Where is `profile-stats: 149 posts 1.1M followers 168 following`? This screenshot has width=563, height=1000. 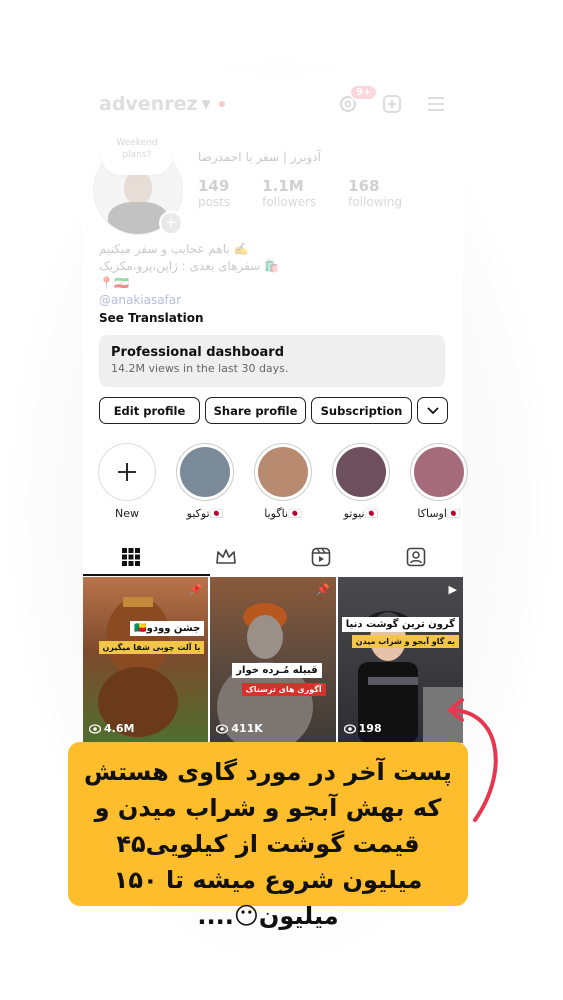 profile-stats: 149 posts 1.1M followers 168 following is located at coordinates (300, 193).